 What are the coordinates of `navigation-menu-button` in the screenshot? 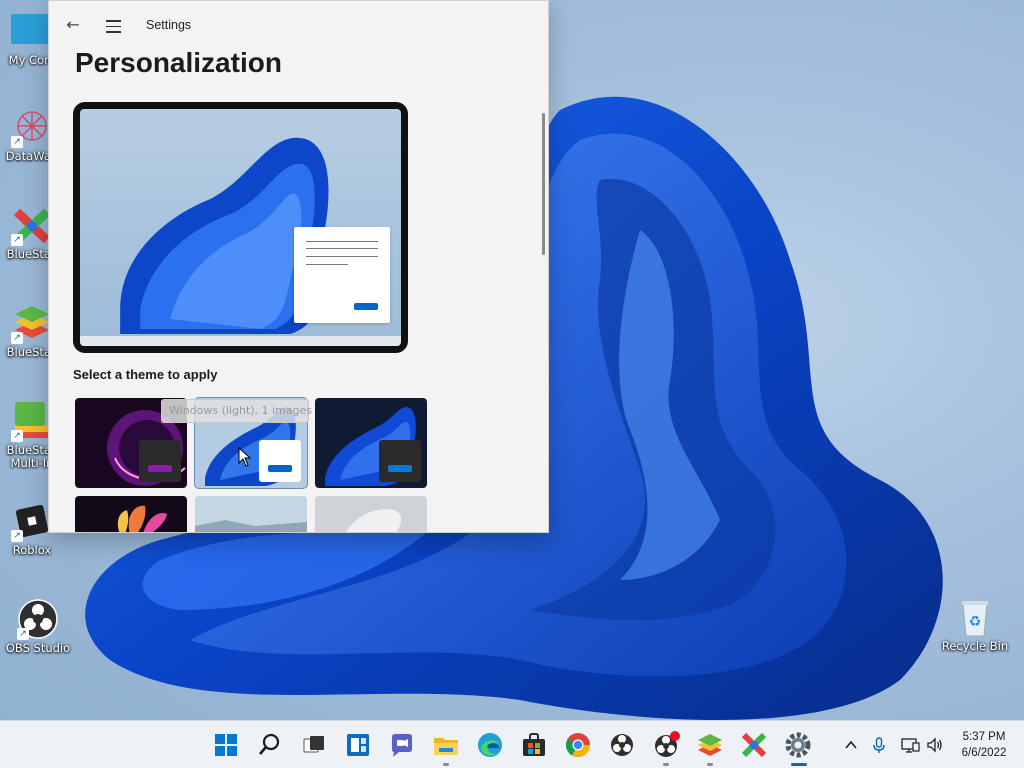 It's located at (113, 25).